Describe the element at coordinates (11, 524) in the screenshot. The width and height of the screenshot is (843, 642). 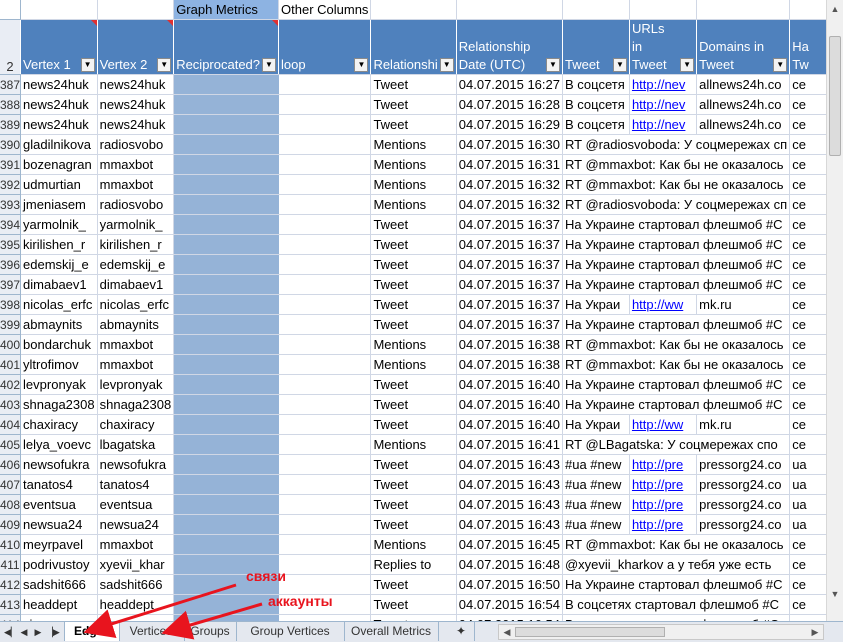
I see `row-header: 409` at that location.